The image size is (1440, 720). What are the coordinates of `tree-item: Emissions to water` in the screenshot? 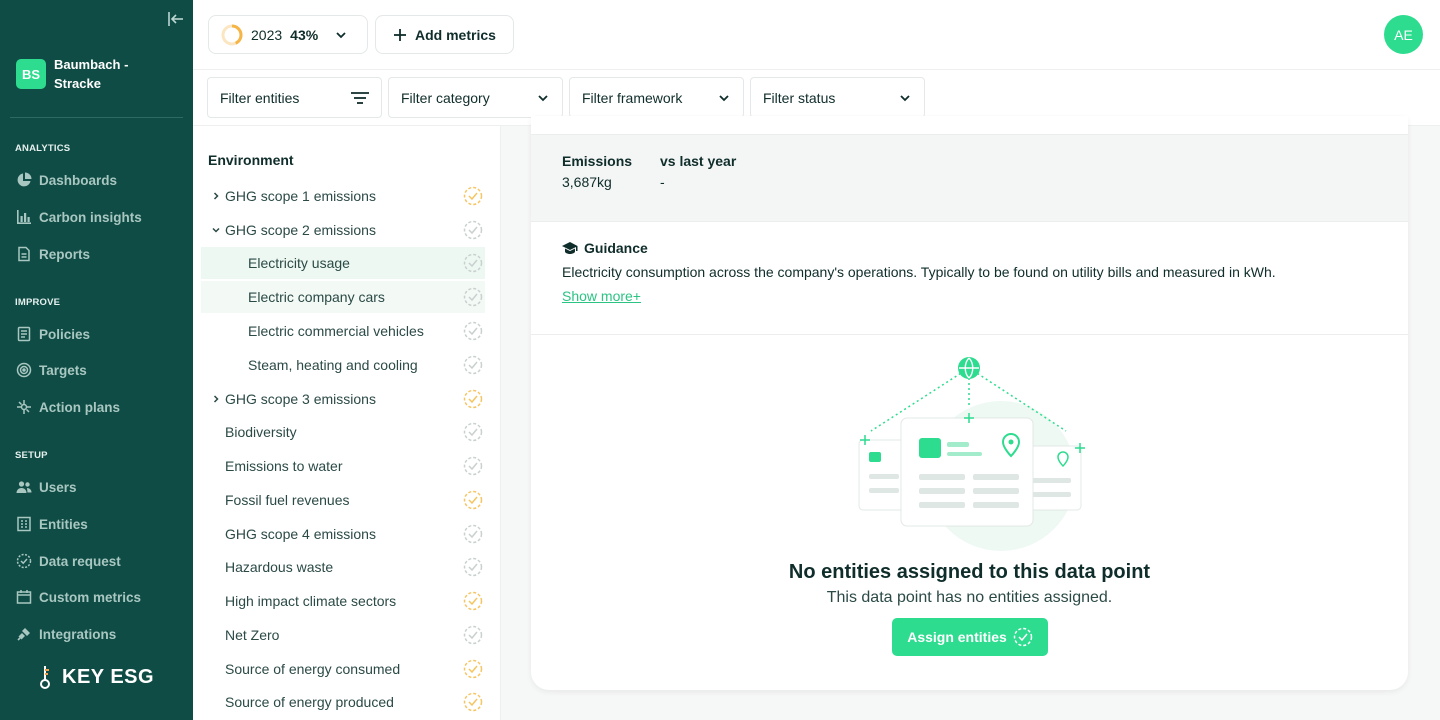 It's located at (343, 466).